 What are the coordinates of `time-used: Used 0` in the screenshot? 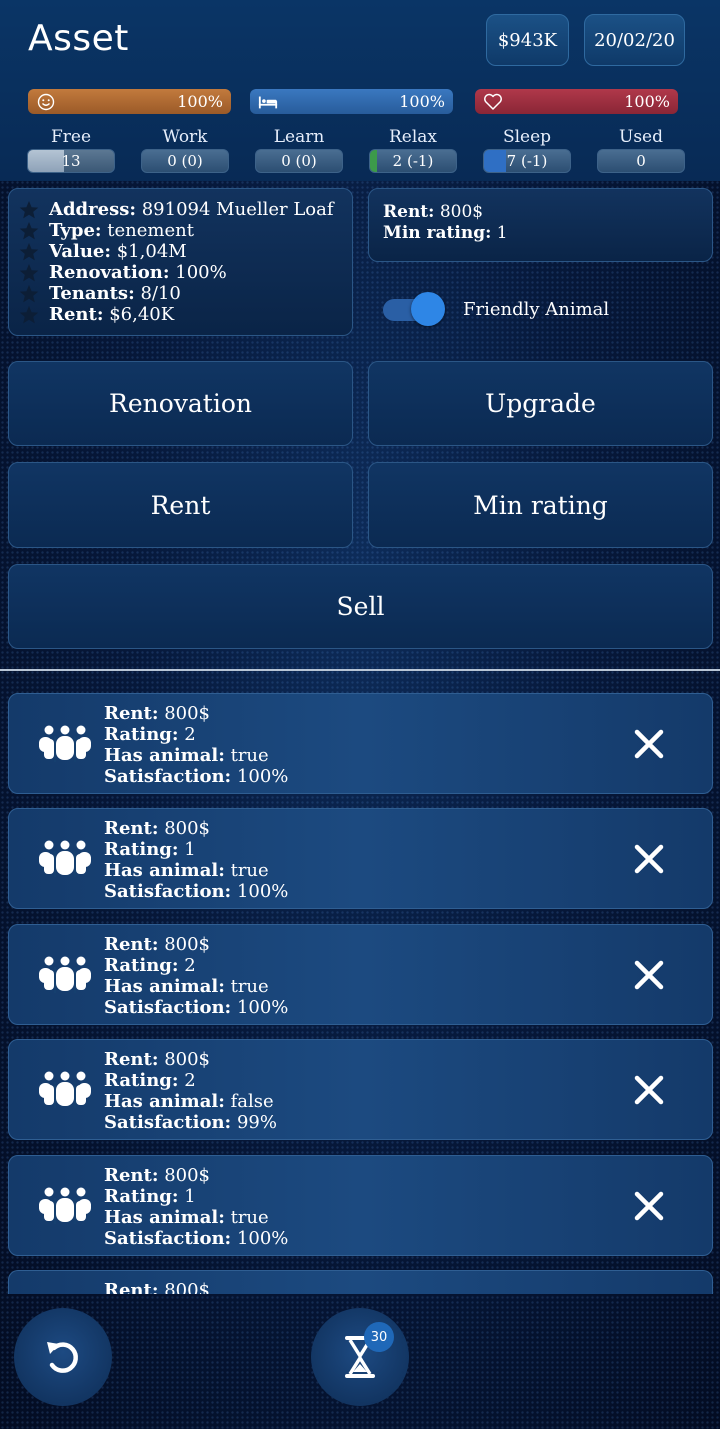 It's located at (641, 150).